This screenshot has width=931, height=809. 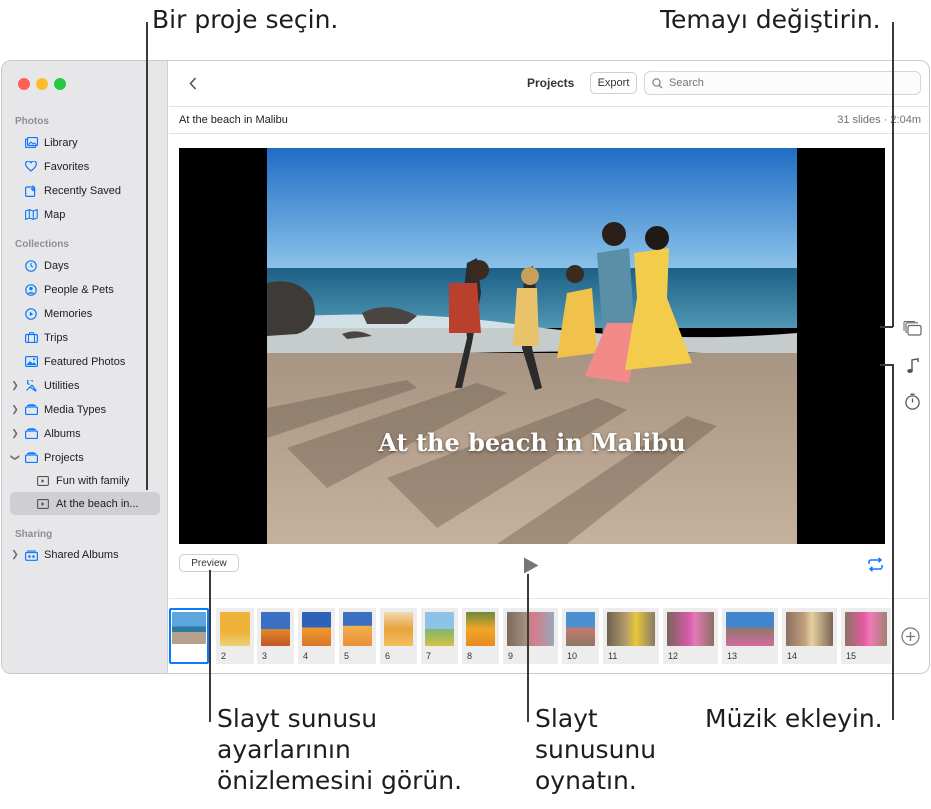 What do you see at coordinates (64, 457) in the screenshot?
I see `sidebar-item-label: Projects` at bounding box center [64, 457].